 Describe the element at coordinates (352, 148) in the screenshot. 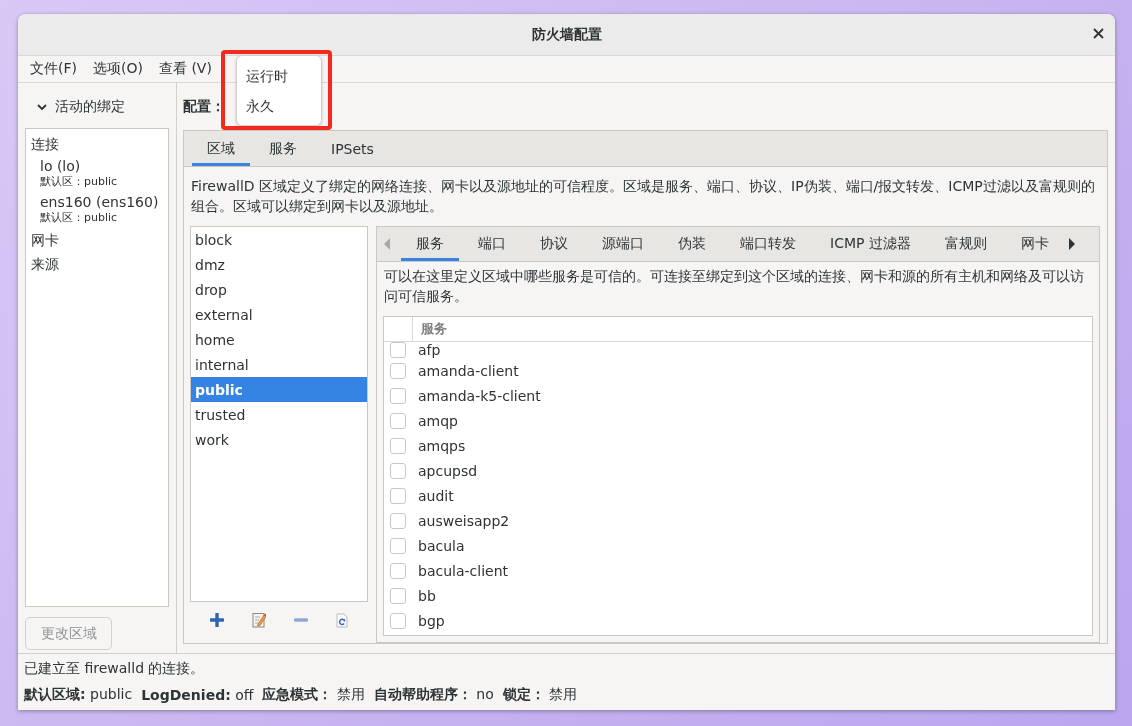

I see `tab: IPSets` at that location.